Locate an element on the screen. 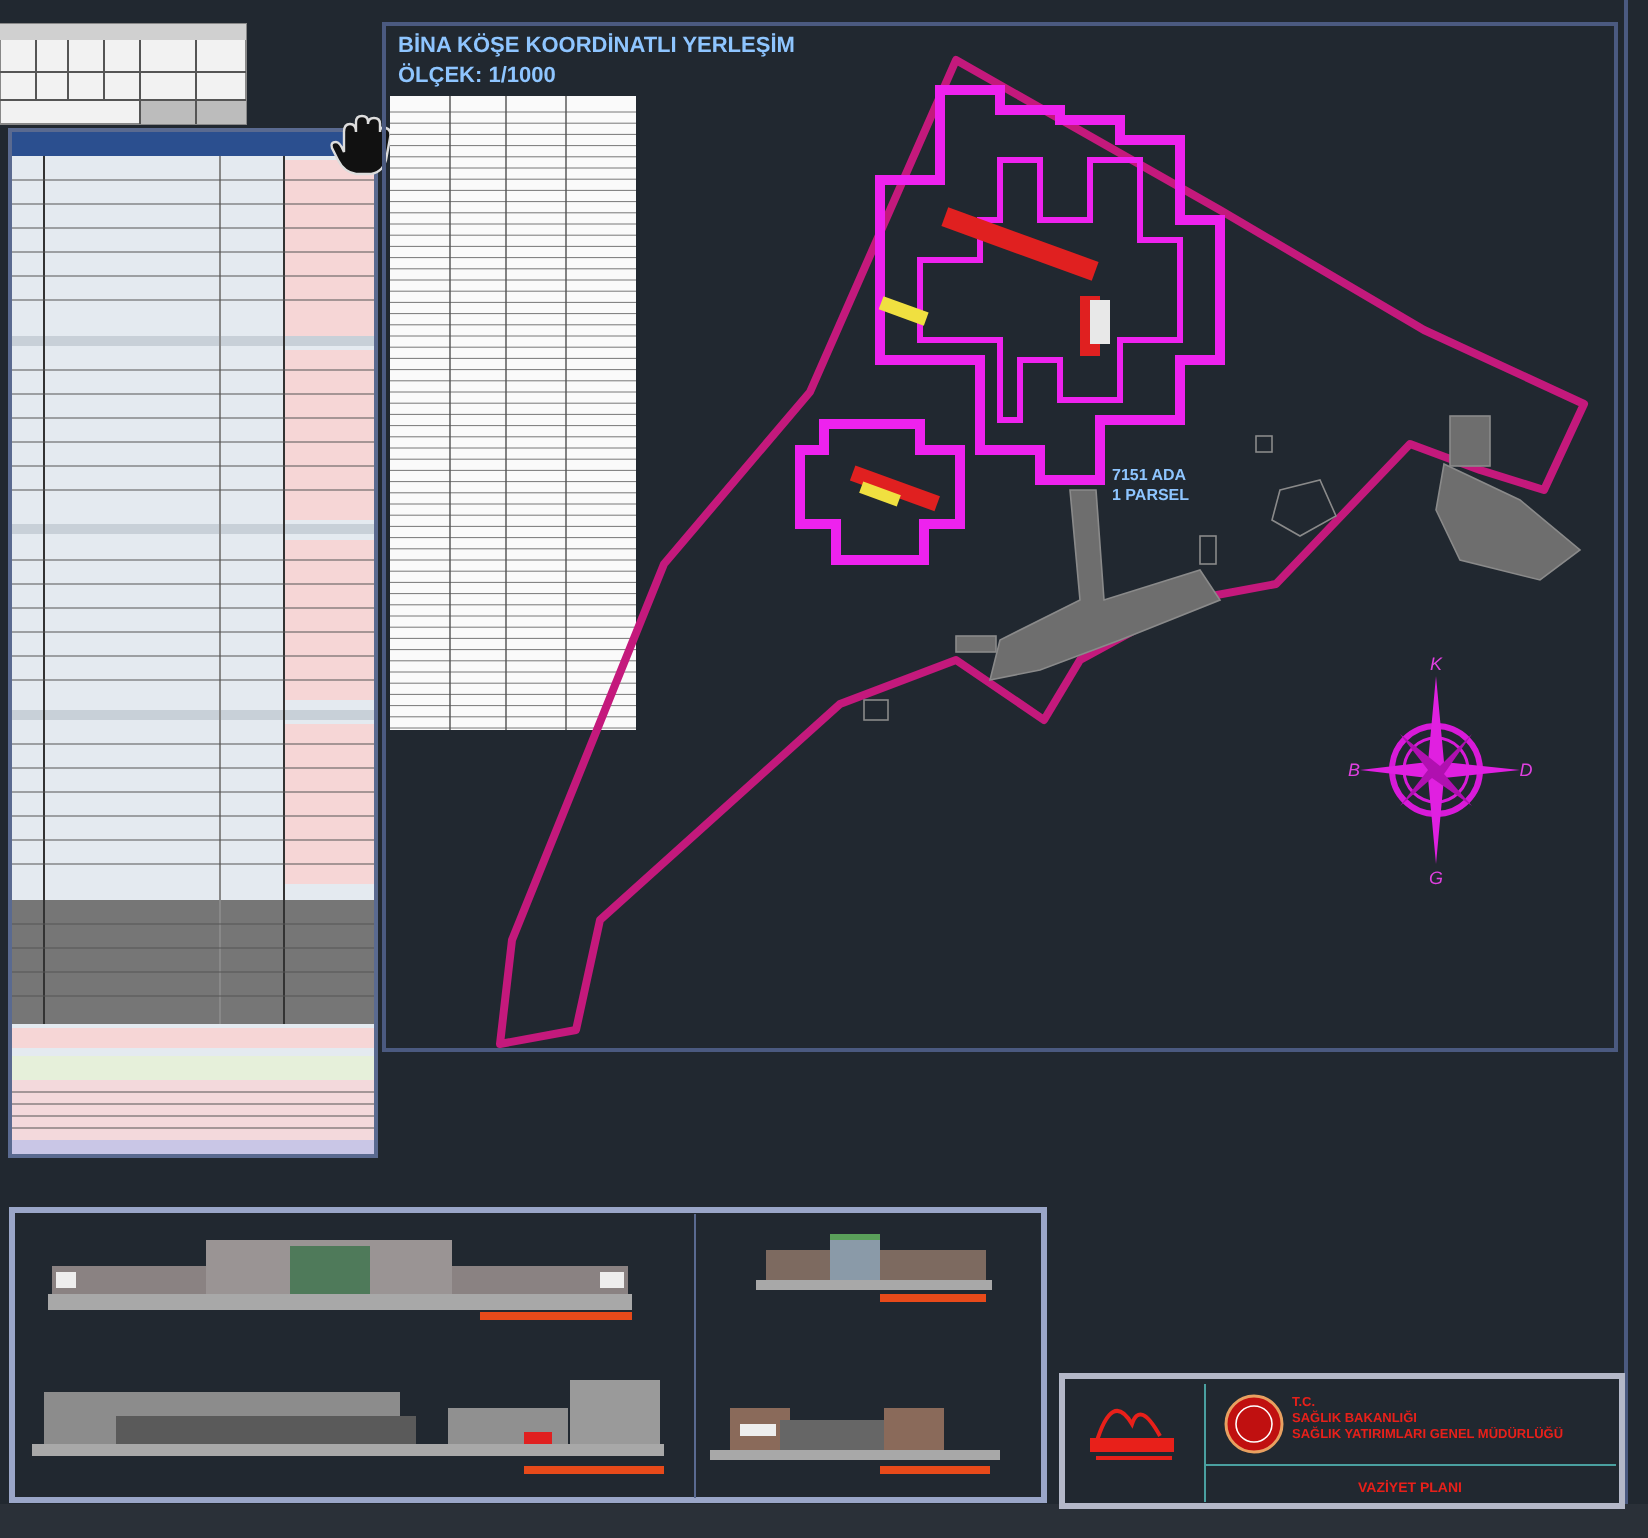 The width and height of the screenshot is (1648, 1538). parcel-label: 1 PARSEL is located at coordinates (1151, 495).